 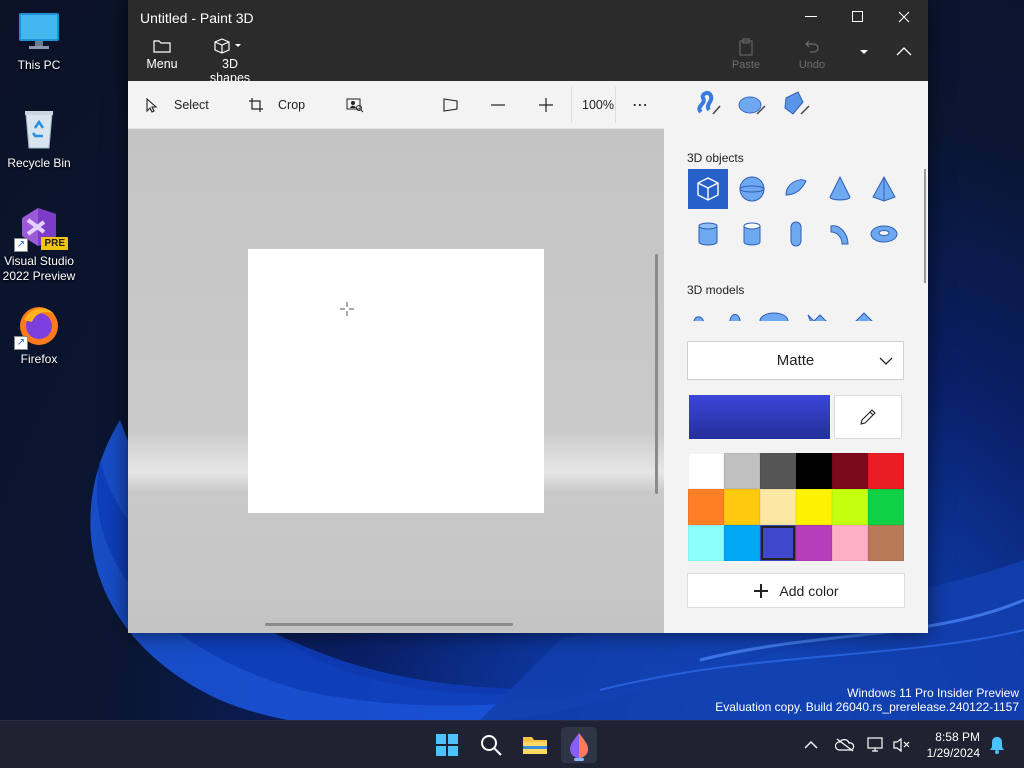 What do you see at coordinates (746, 47) in the screenshot?
I see `clipboard-icon` at bounding box center [746, 47].